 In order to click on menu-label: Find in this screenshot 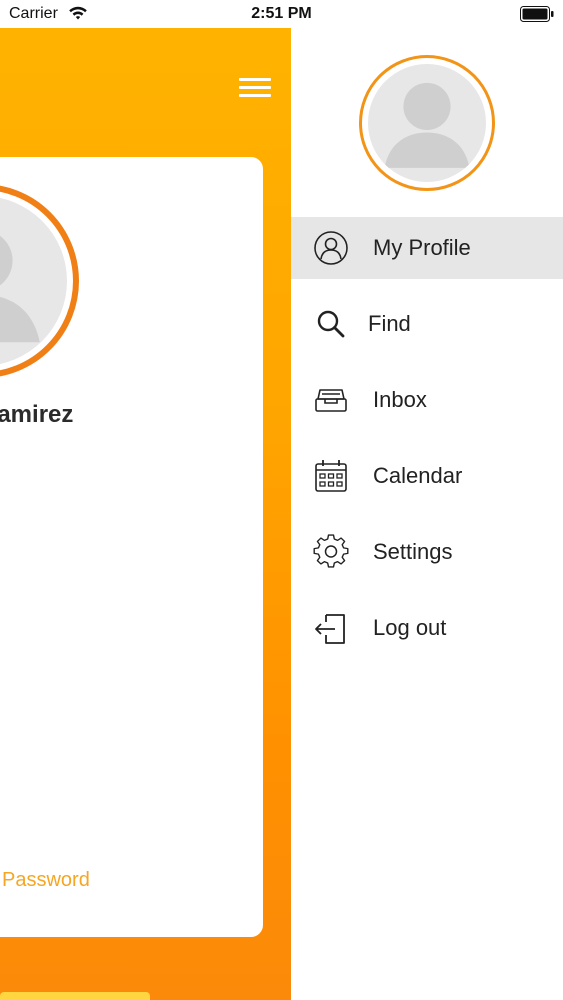, I will do `click(389, 323)`.